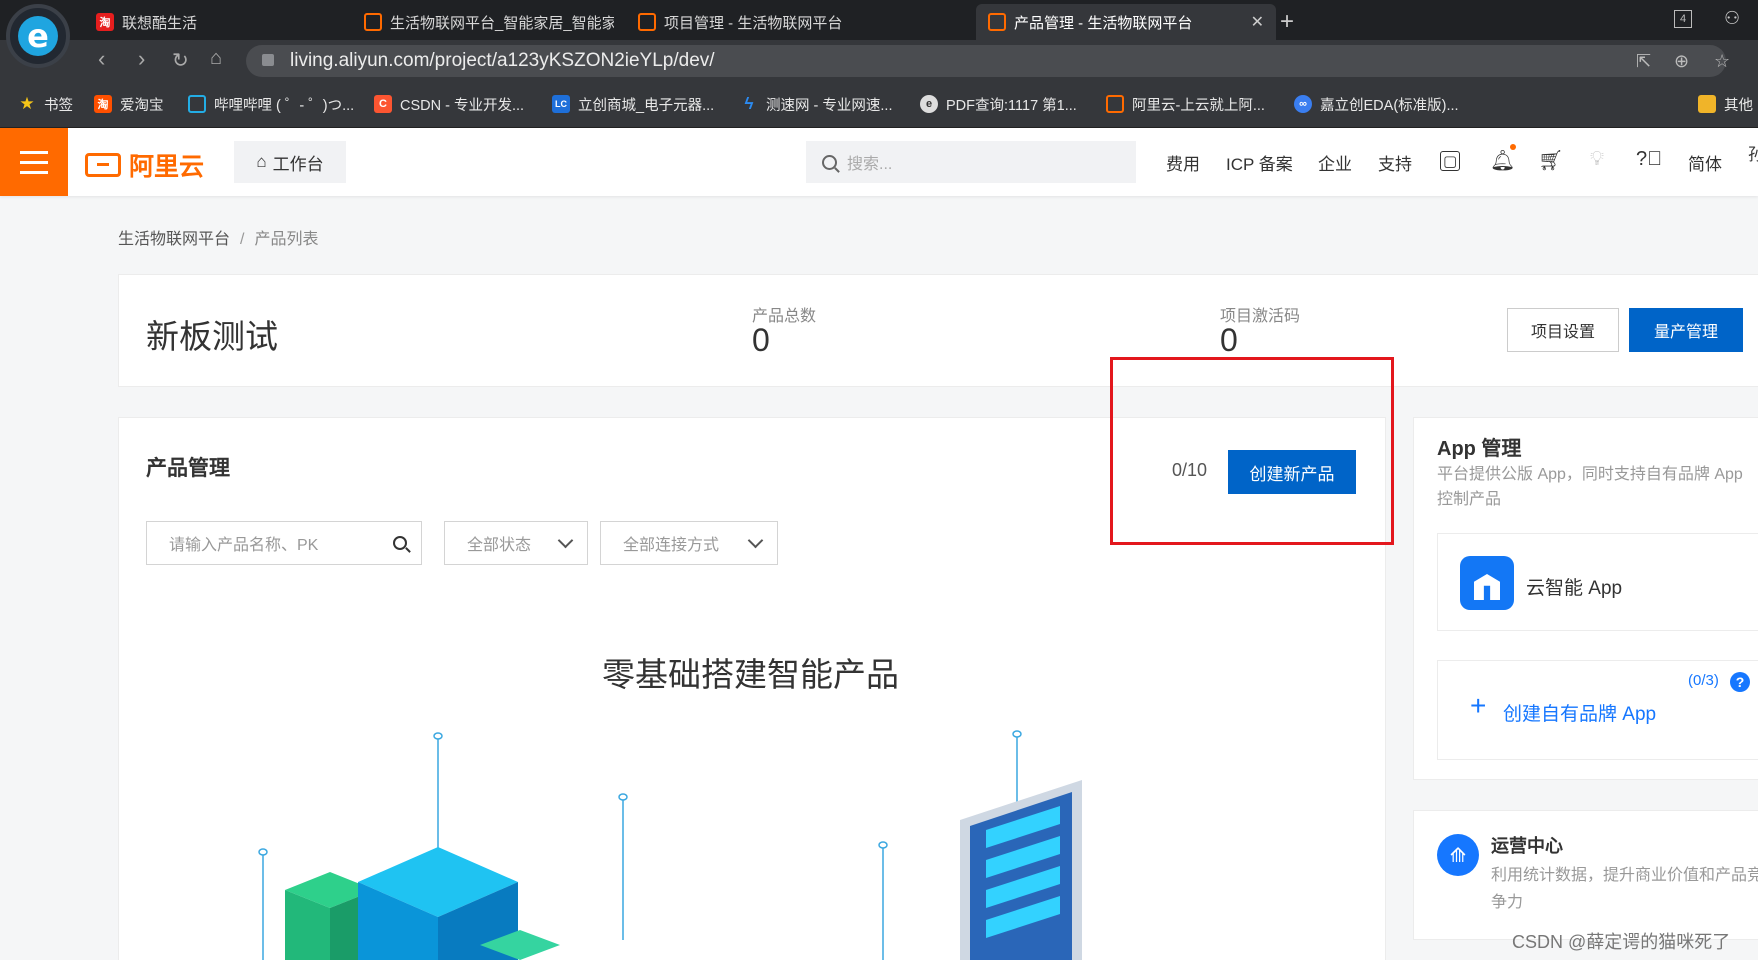  What do you see at coordinates (749, 103) in the screenshot?
I see `speedtest-icon: ϟ` at bounding box center [749, 103].